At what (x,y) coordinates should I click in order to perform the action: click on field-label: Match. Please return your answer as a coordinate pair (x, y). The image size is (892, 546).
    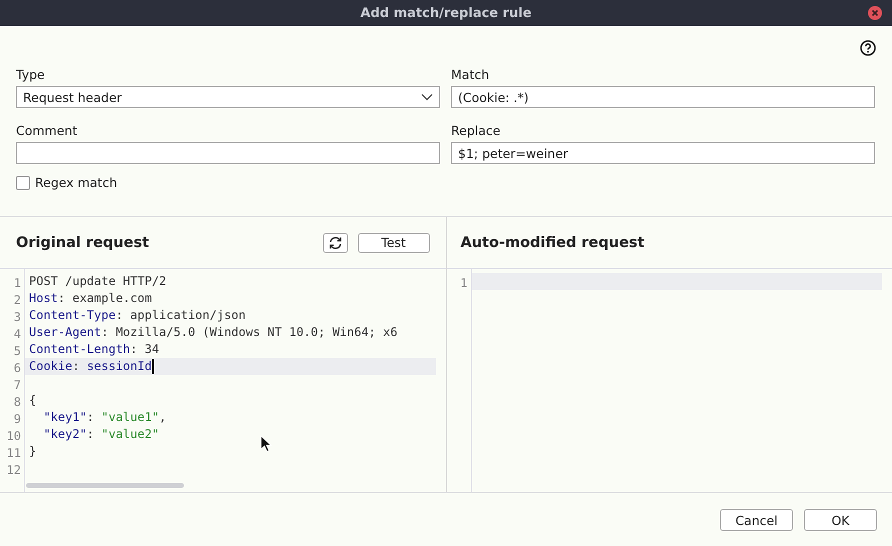
    Looking at the image, I should click on (470, 75).